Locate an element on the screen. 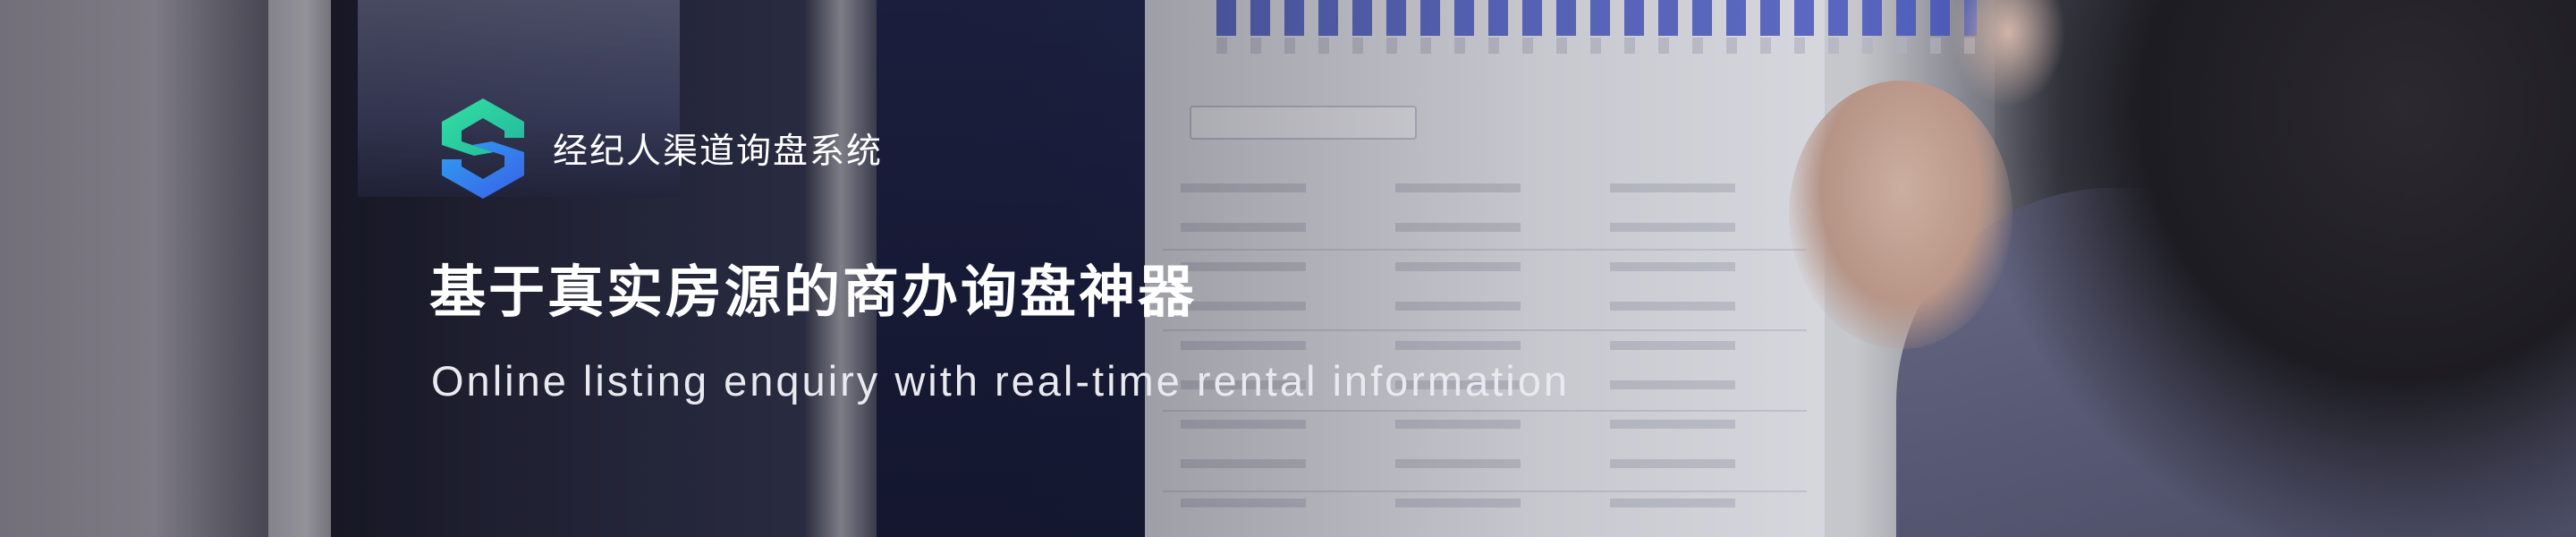 This screenshot has width=2576, height=537. s-hexagon-logo-icon is located at coordinates (483, 148).